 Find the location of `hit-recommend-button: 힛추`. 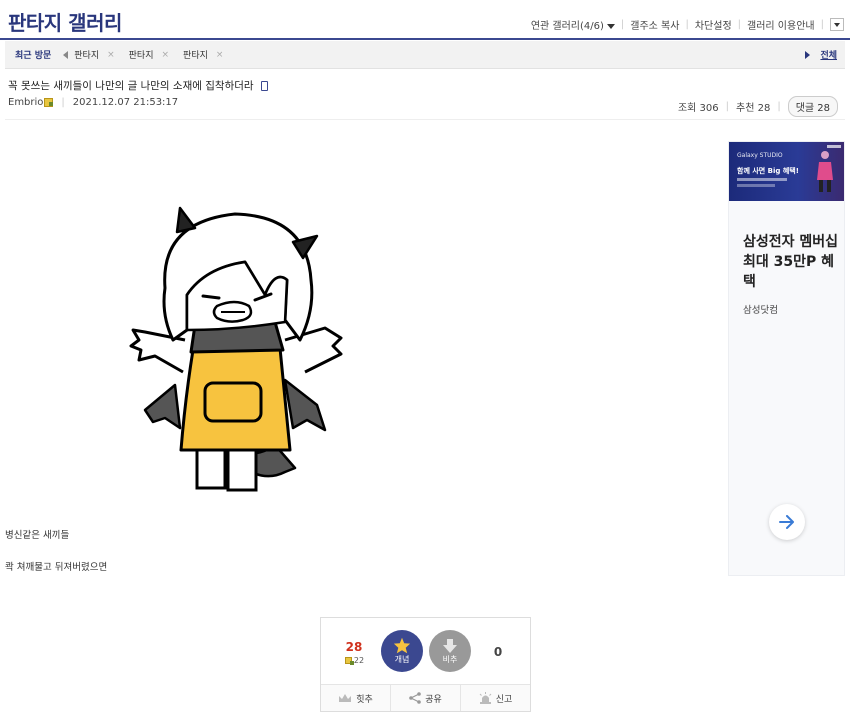

hit-recommend-button: 힛추 is located at coordinates (356, 698).